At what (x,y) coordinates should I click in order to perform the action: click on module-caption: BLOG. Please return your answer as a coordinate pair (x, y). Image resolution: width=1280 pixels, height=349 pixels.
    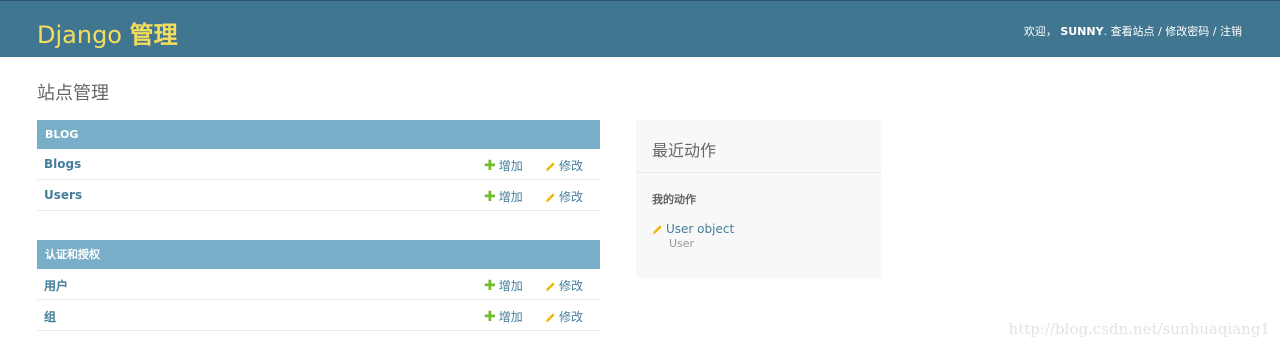
    Looking at the image, I should click on (318, 134).